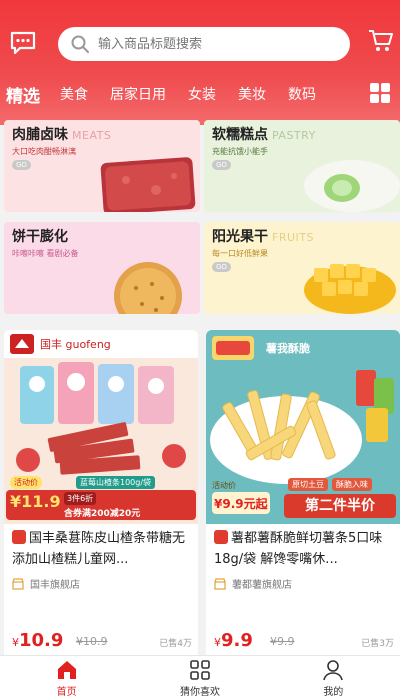 This screenshot has width=400, height=700. What do you see at coordinates (302, 268) in the screenshot?
I see `category-fruits: 阳光果干 FRUITS 每一口好低鲜果 GO` at bounding box center [302, 268].